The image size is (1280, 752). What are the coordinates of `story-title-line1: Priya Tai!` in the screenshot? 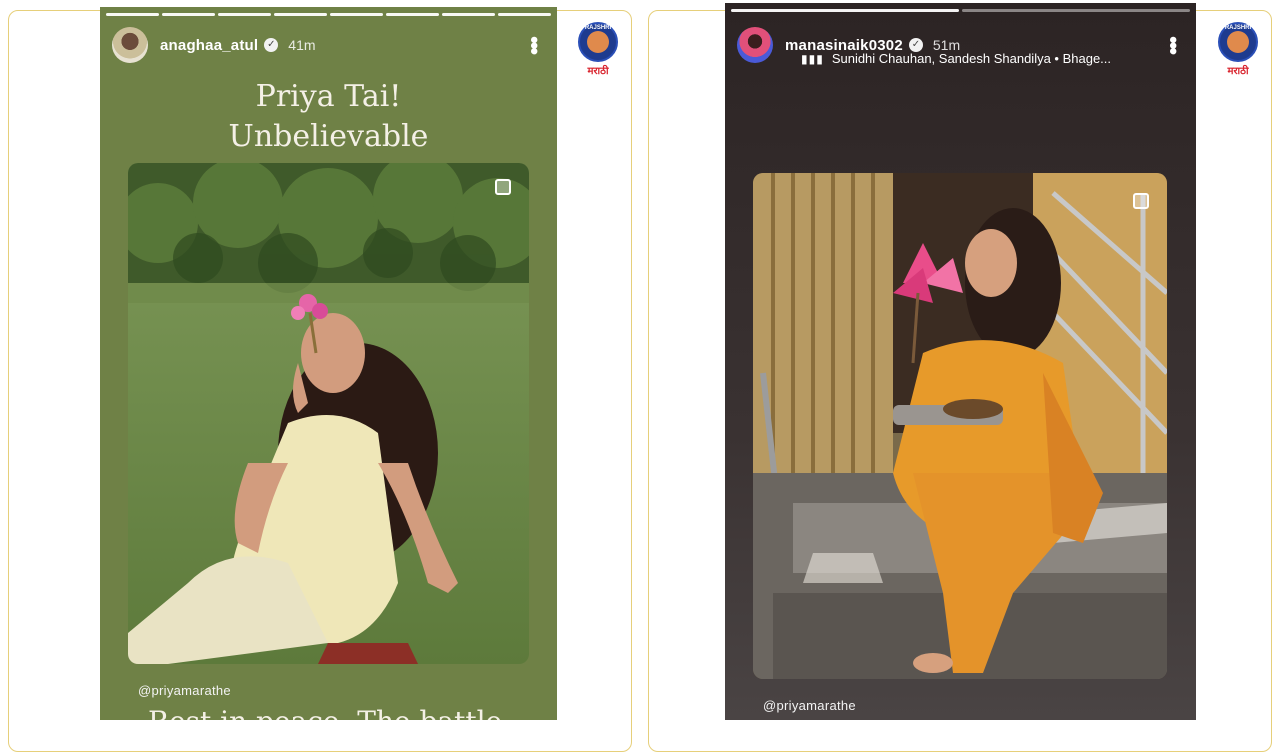 It's located at (328, 96).